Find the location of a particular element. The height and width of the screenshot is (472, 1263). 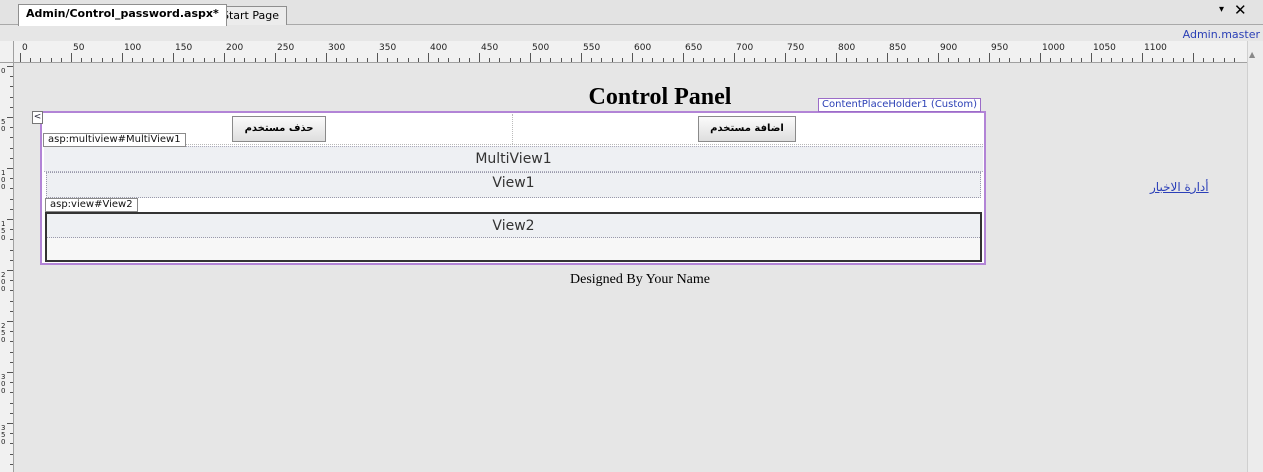

page-title: Control Panel is located at coordinates (660, 97).